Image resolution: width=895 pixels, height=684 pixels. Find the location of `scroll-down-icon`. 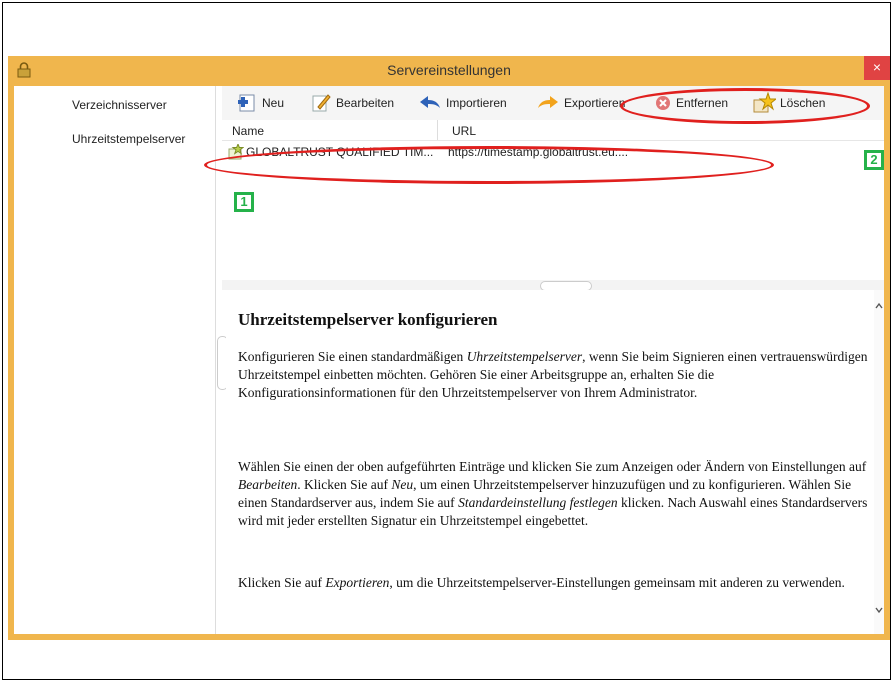

scroll-down-icon is located at coordinates (879, 610).